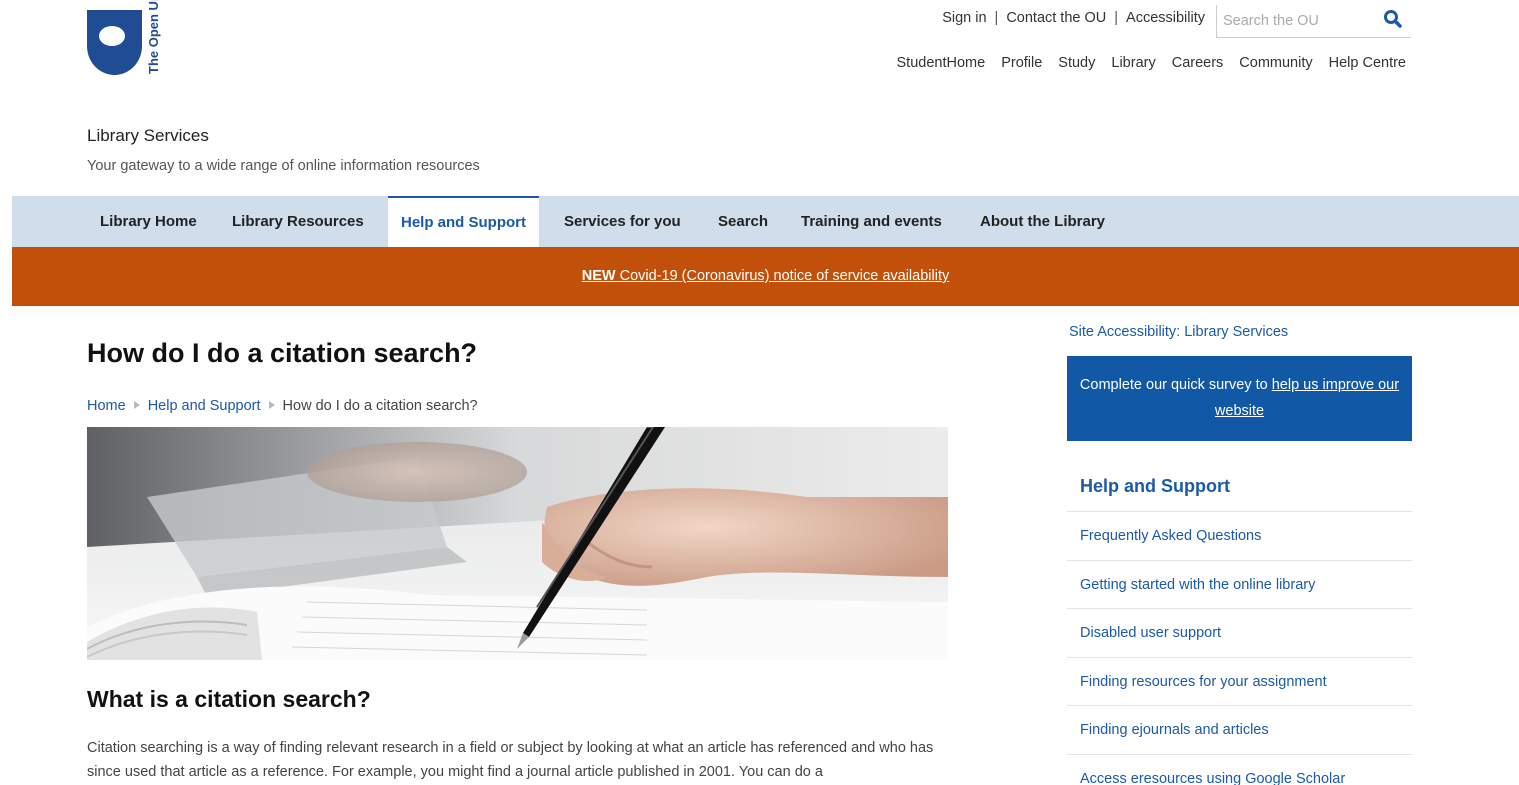 This screenshot has height=785, width=1519. I want to click on nav-library: Library, so click(1133, 63).